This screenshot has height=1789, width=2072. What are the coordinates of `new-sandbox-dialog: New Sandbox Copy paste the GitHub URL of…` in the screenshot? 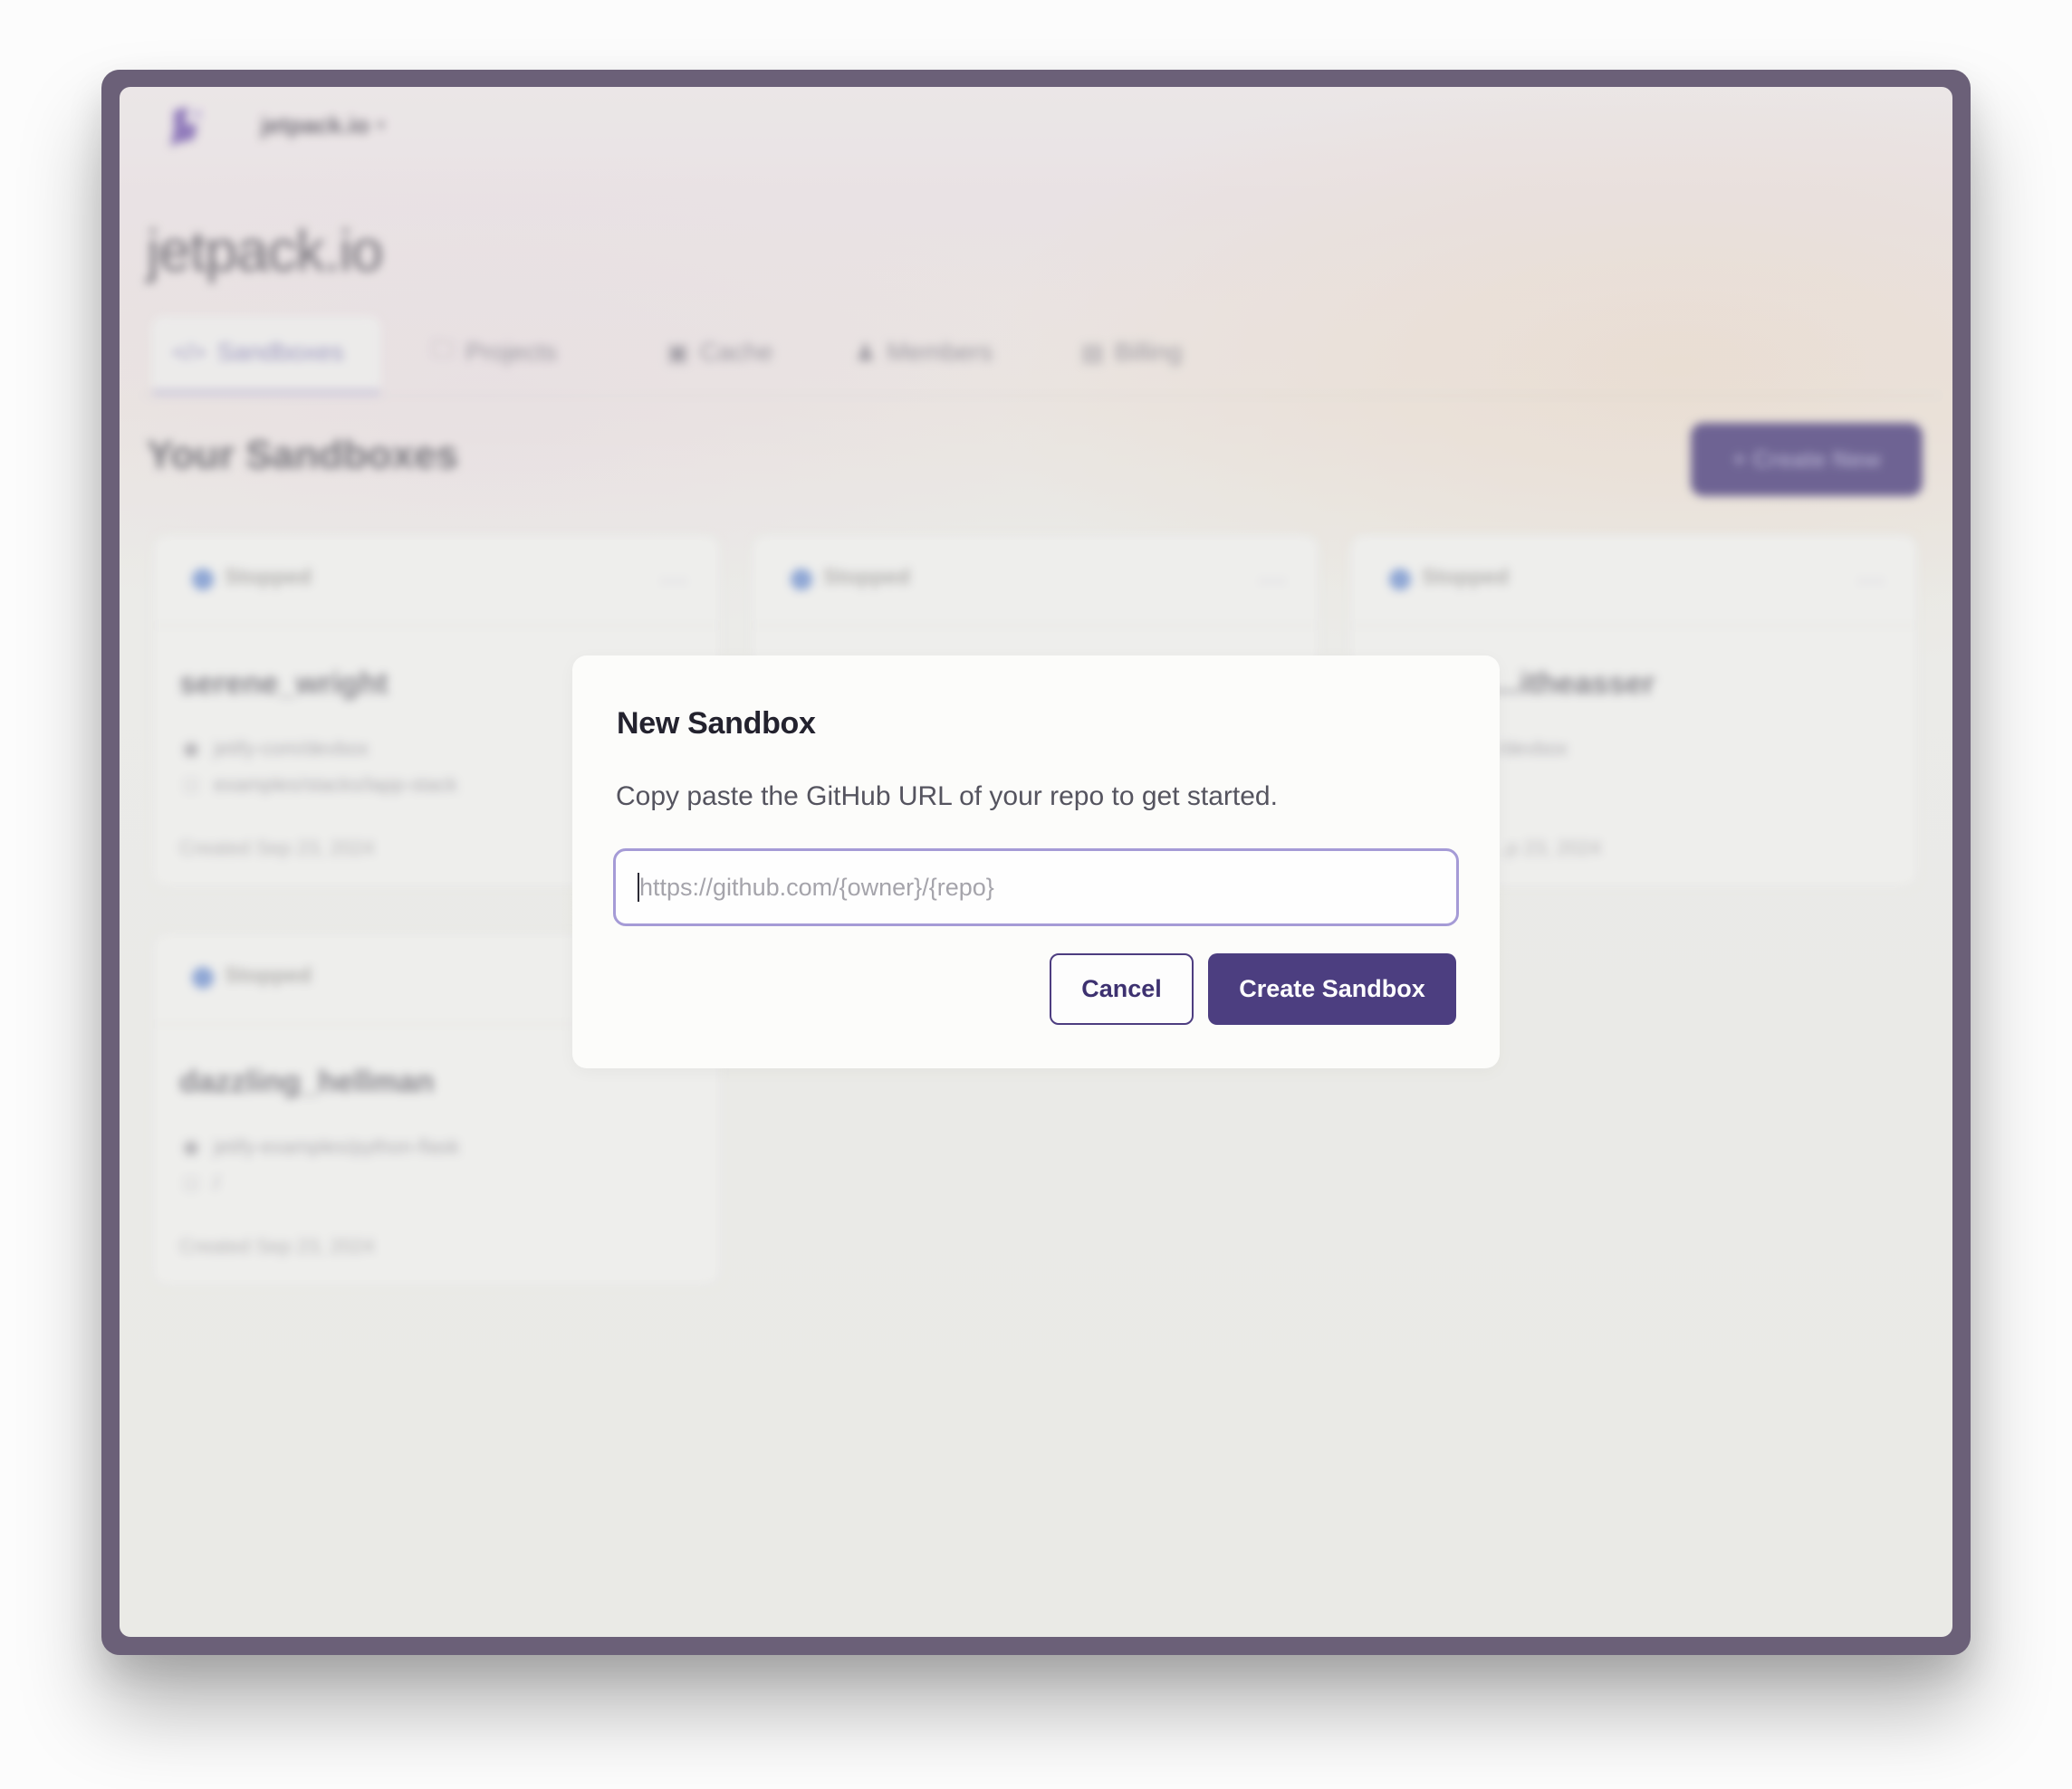 It's located at (1036, 862).